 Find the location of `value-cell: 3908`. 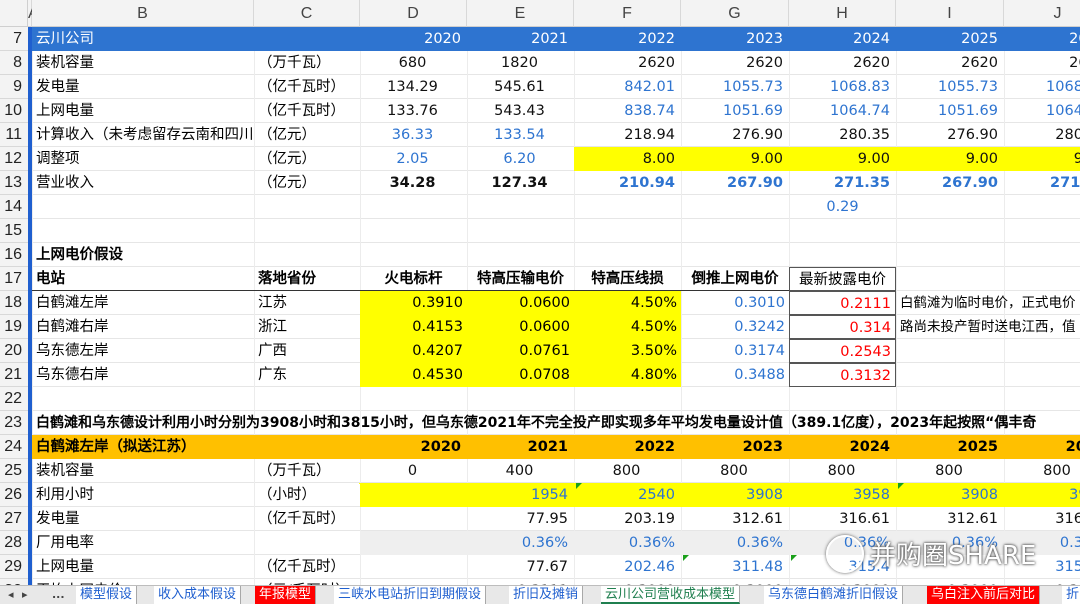

value-cell: 3908 is located at coordinates (735, 495).